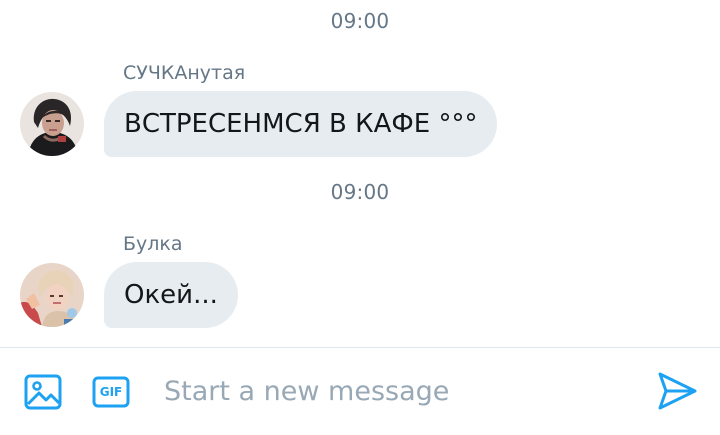 This screenshot has height=435, width=720. What do you see at coordinates (184, 73) in the screenshot?
I see `sender-name: СУЧКАнутая` at bounding box center [184, 73].